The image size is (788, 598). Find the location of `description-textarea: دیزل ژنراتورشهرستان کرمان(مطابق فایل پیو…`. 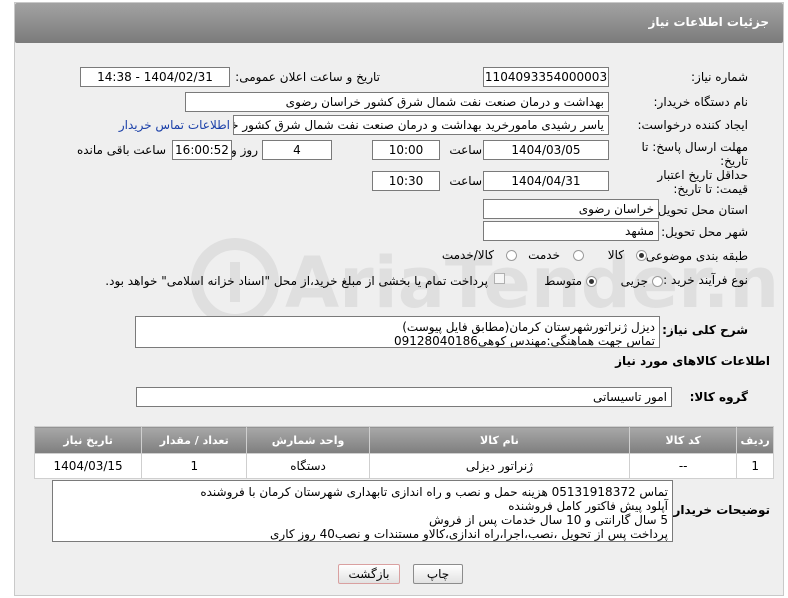

description-textarea: دیزل ژنراتورشهرستان کرمان(مطابق فایل پیو… is located at coordinates (397, 332).